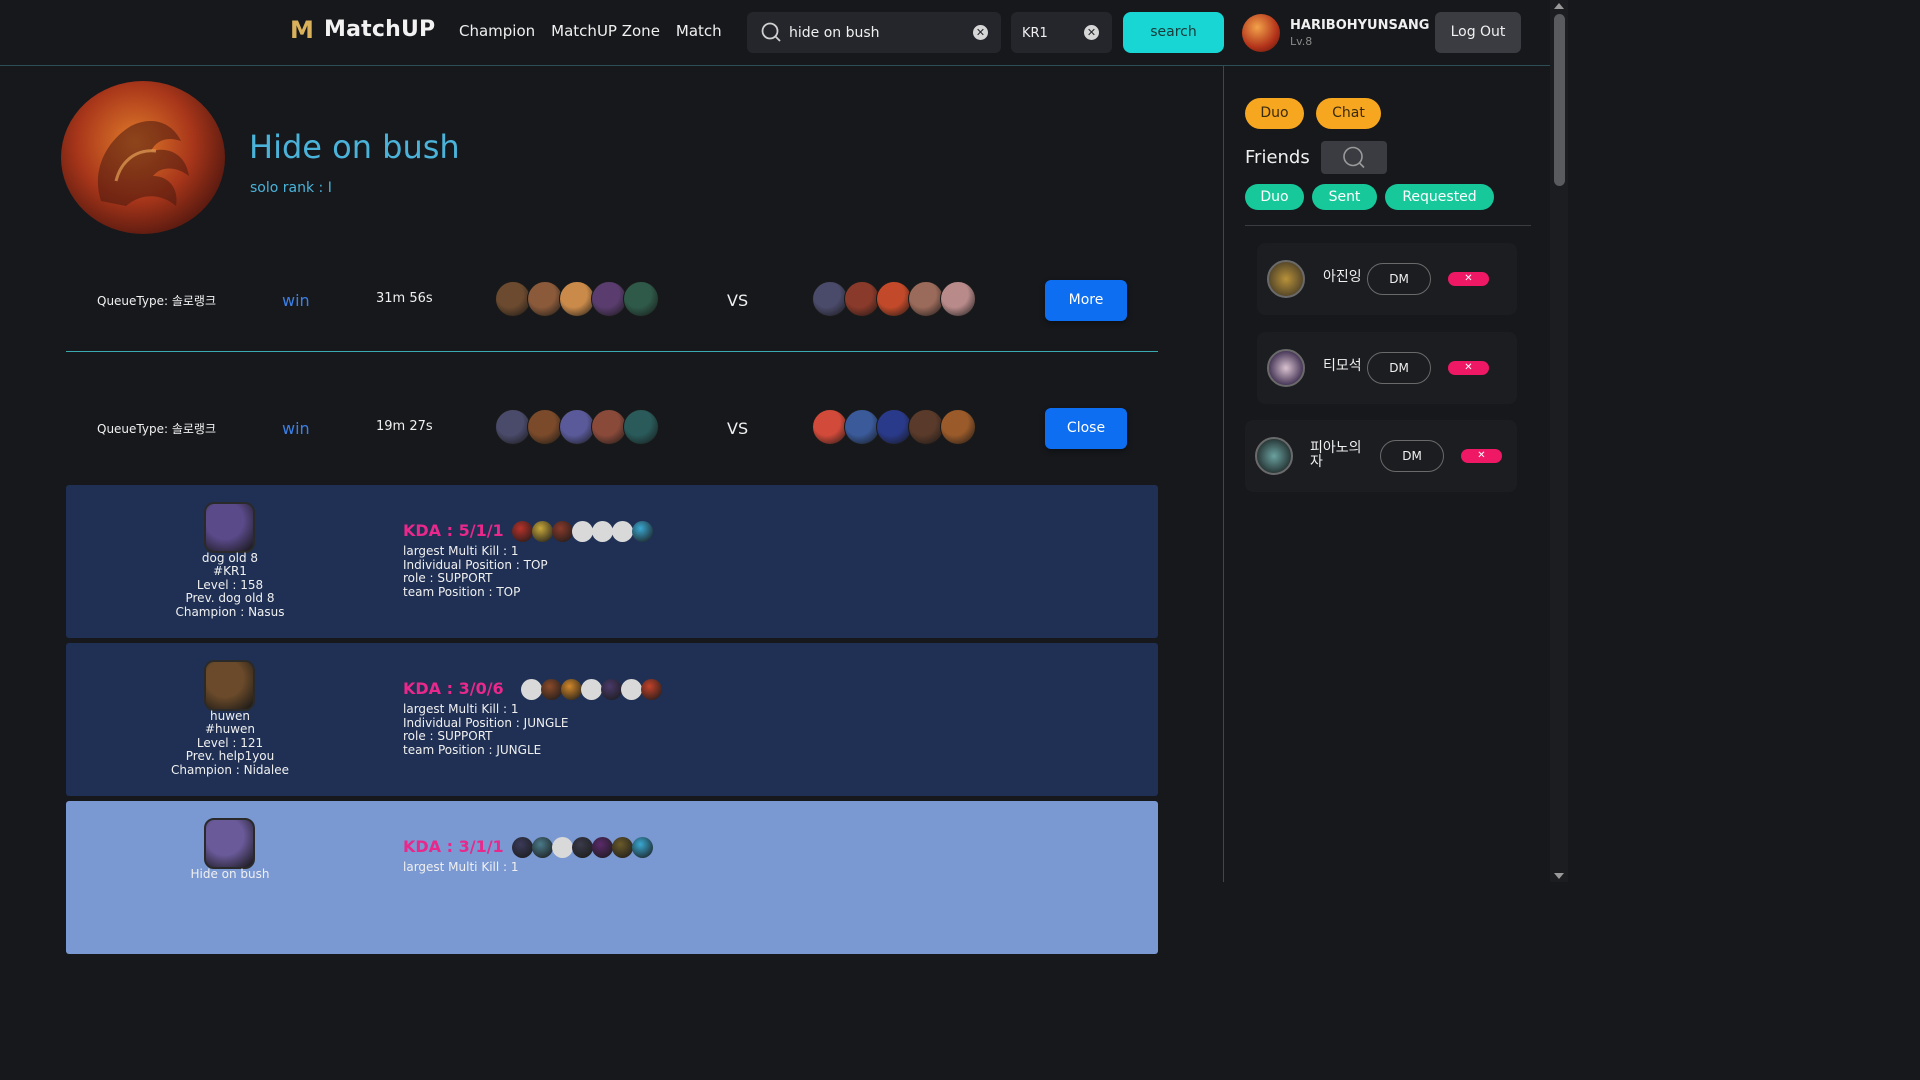 The width and height of the screenshot is (1920, 1080). Describe the element at coordinates (1559, 876) in the screenshot. I see `scroll-down-arrow-icon` at that location.